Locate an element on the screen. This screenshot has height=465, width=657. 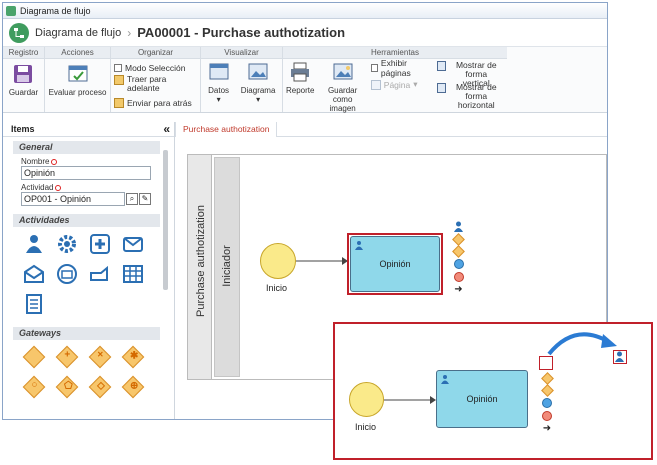
cancel-gateway-icon: × is located at coordinates (100, 357).